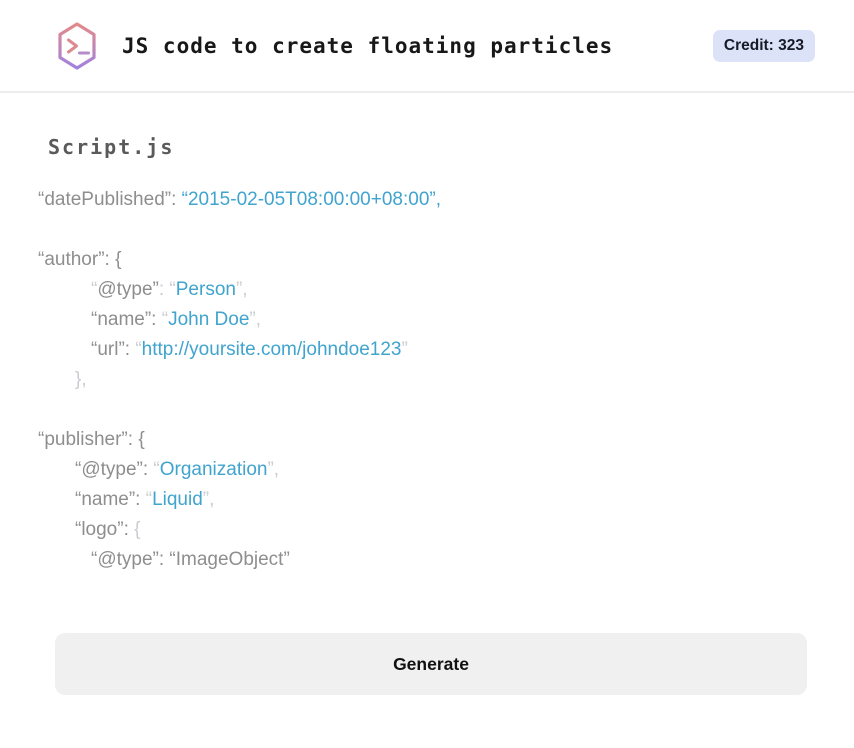  Describe the element at coordinates (213, 469) in the screenshot. I see `code-token: Organization` at that location.